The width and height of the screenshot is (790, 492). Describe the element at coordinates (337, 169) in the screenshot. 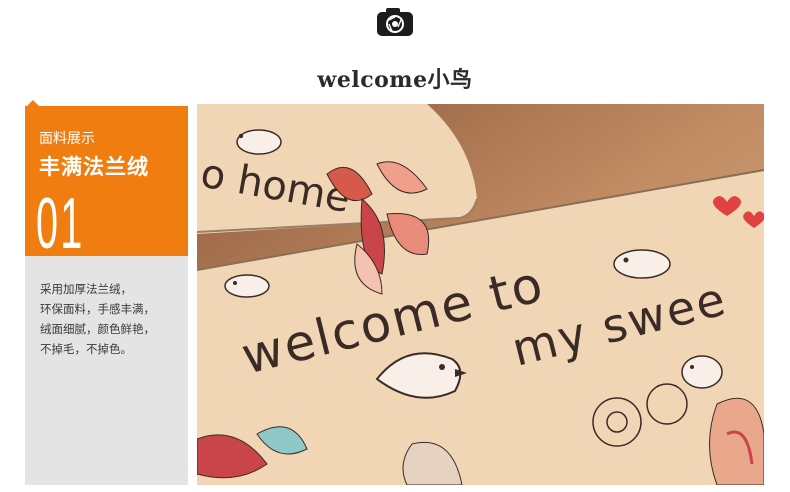

I see `back-mat: o home` at that location.